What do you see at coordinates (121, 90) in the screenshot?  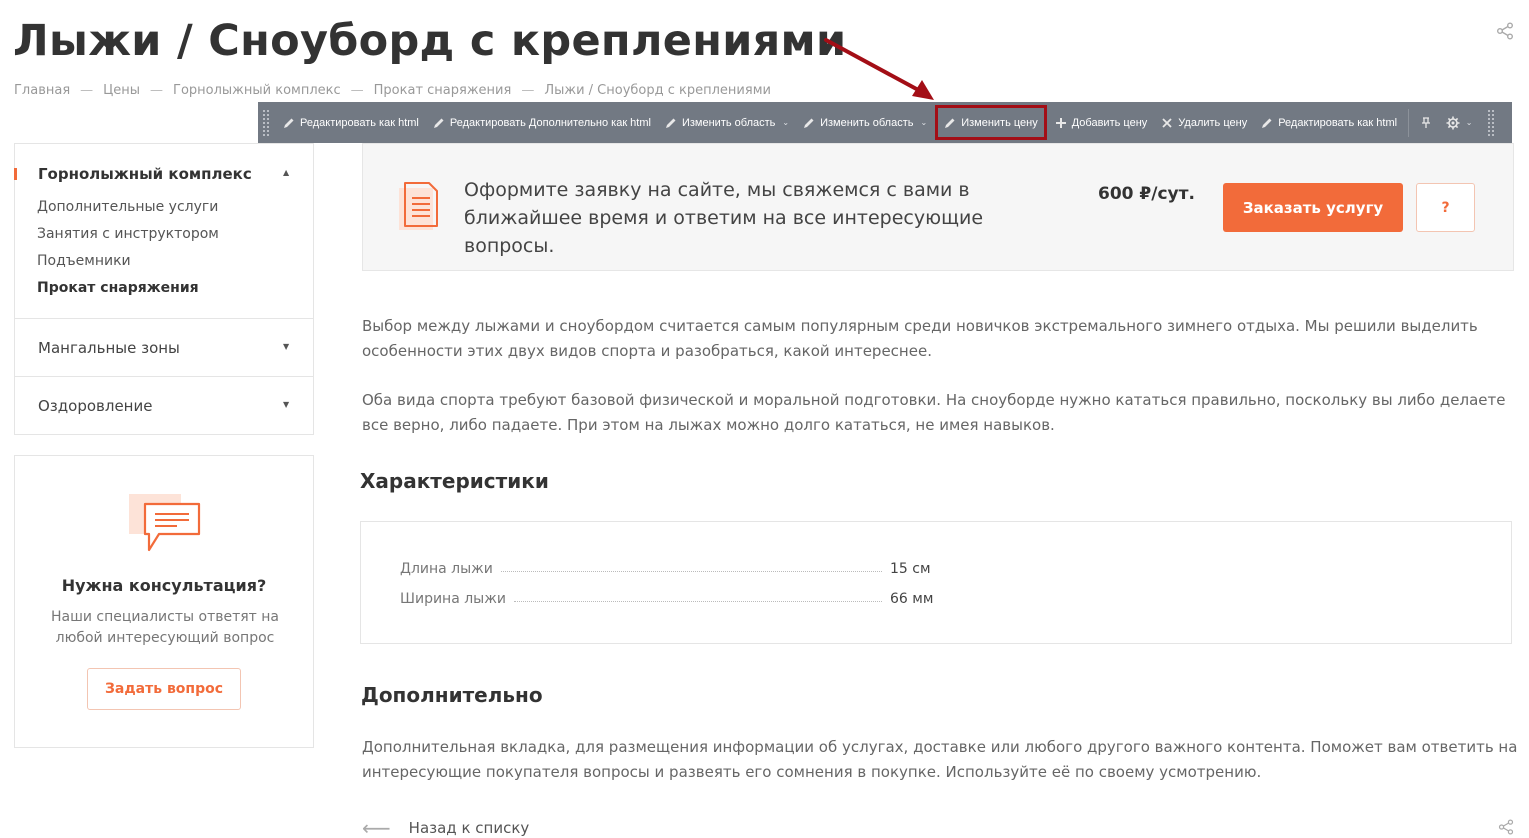 I see `breadcrumb-item-prices: Цены` at bounding box center [121, 90].